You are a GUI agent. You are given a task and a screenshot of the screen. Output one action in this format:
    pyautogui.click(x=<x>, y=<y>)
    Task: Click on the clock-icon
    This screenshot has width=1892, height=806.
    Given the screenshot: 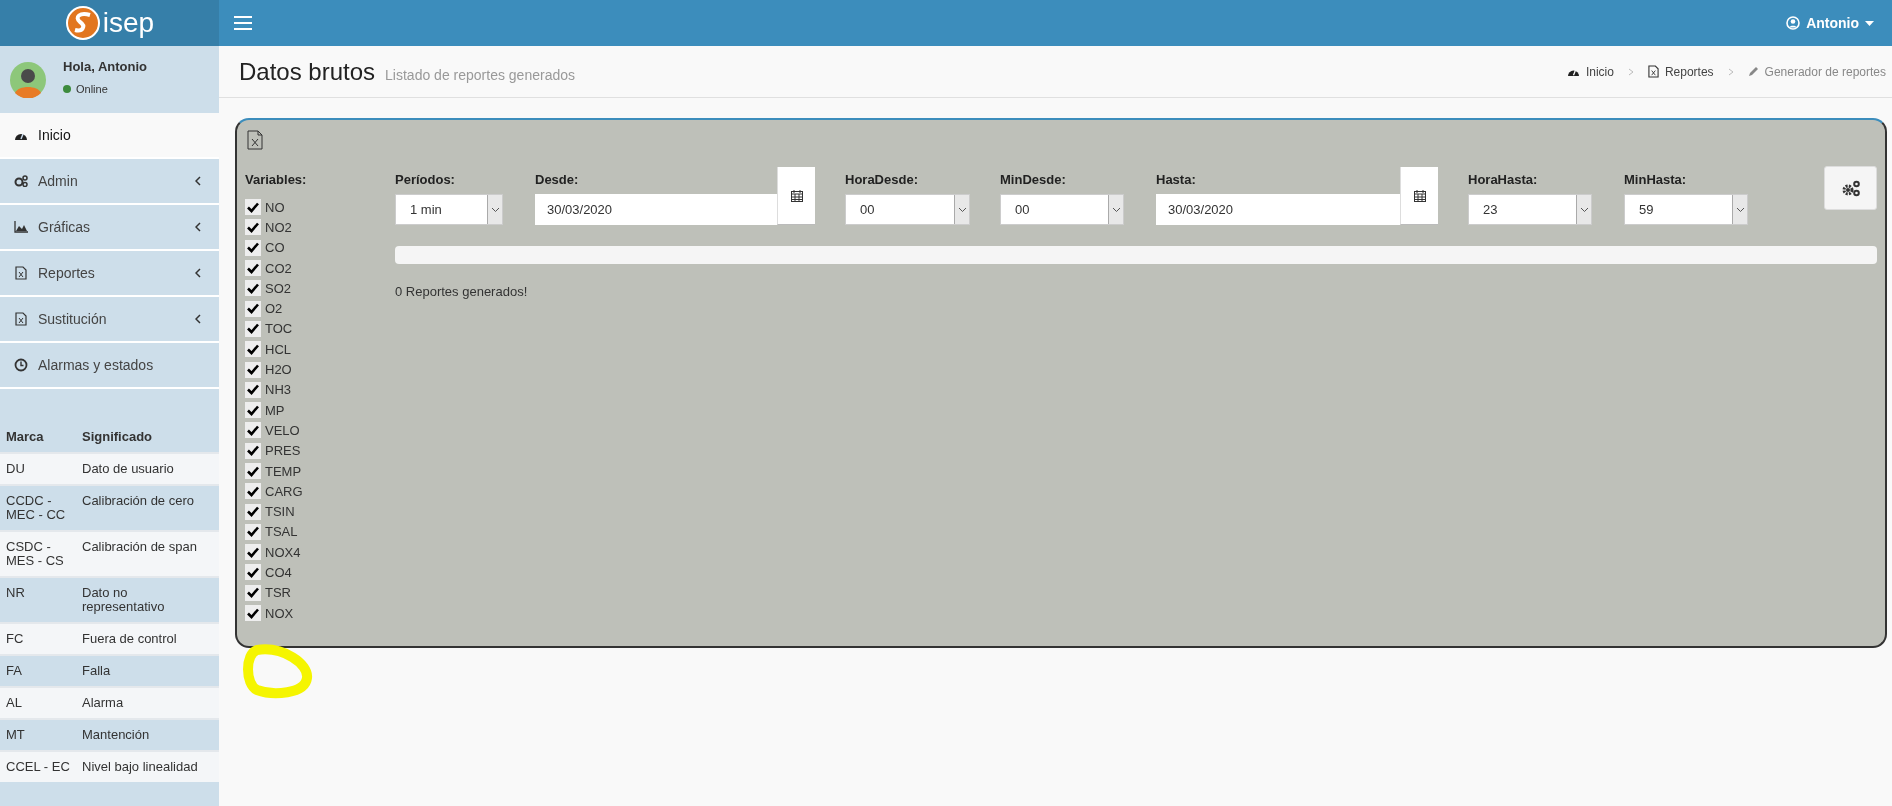 What is the action you would take?
    pyautogui.click(x=21, y=365)
    